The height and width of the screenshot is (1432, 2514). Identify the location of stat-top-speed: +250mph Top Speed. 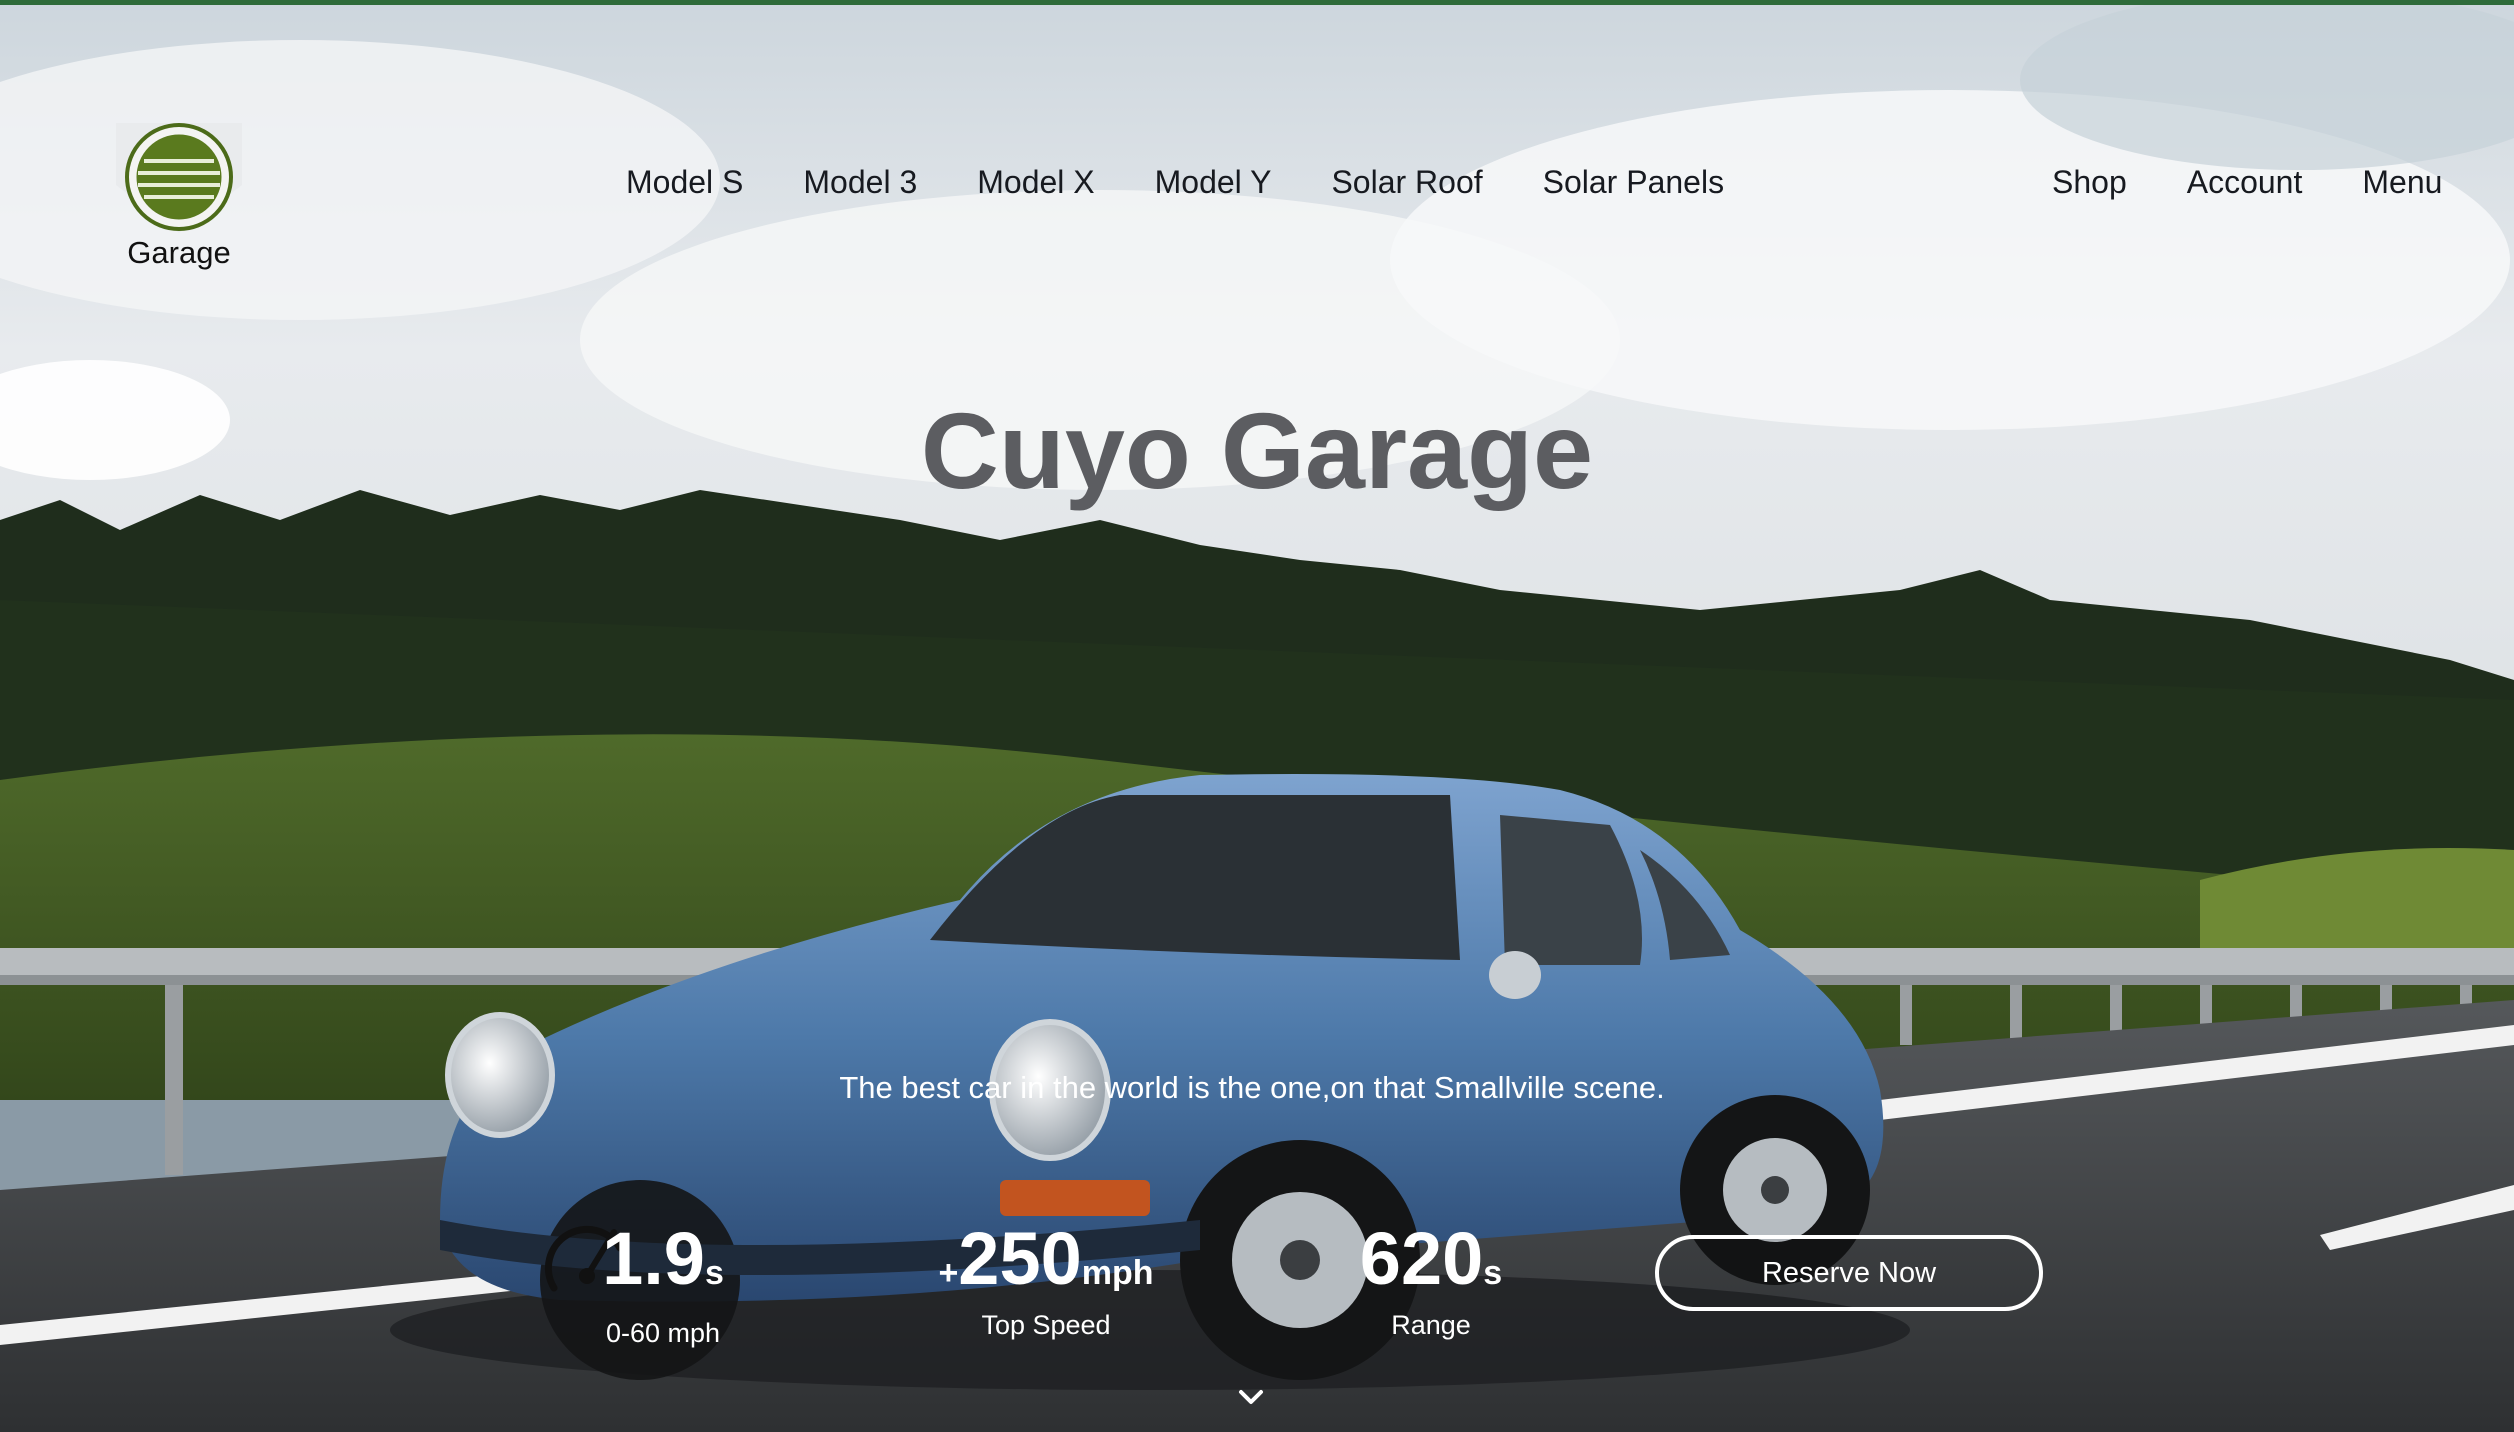
(1046, 1281).